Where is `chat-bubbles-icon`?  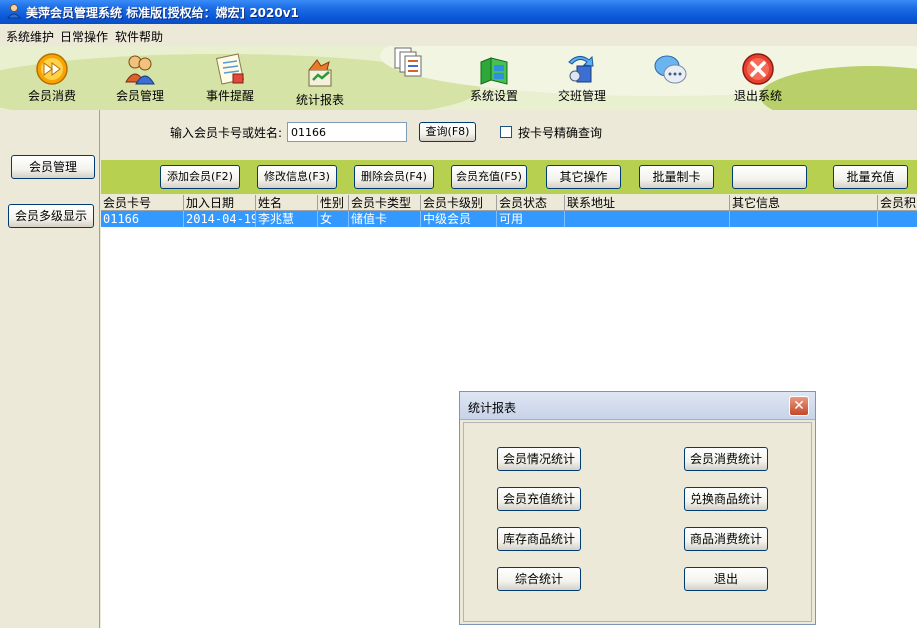
chat-bubbles-icon is located at coordinates (670, 69).